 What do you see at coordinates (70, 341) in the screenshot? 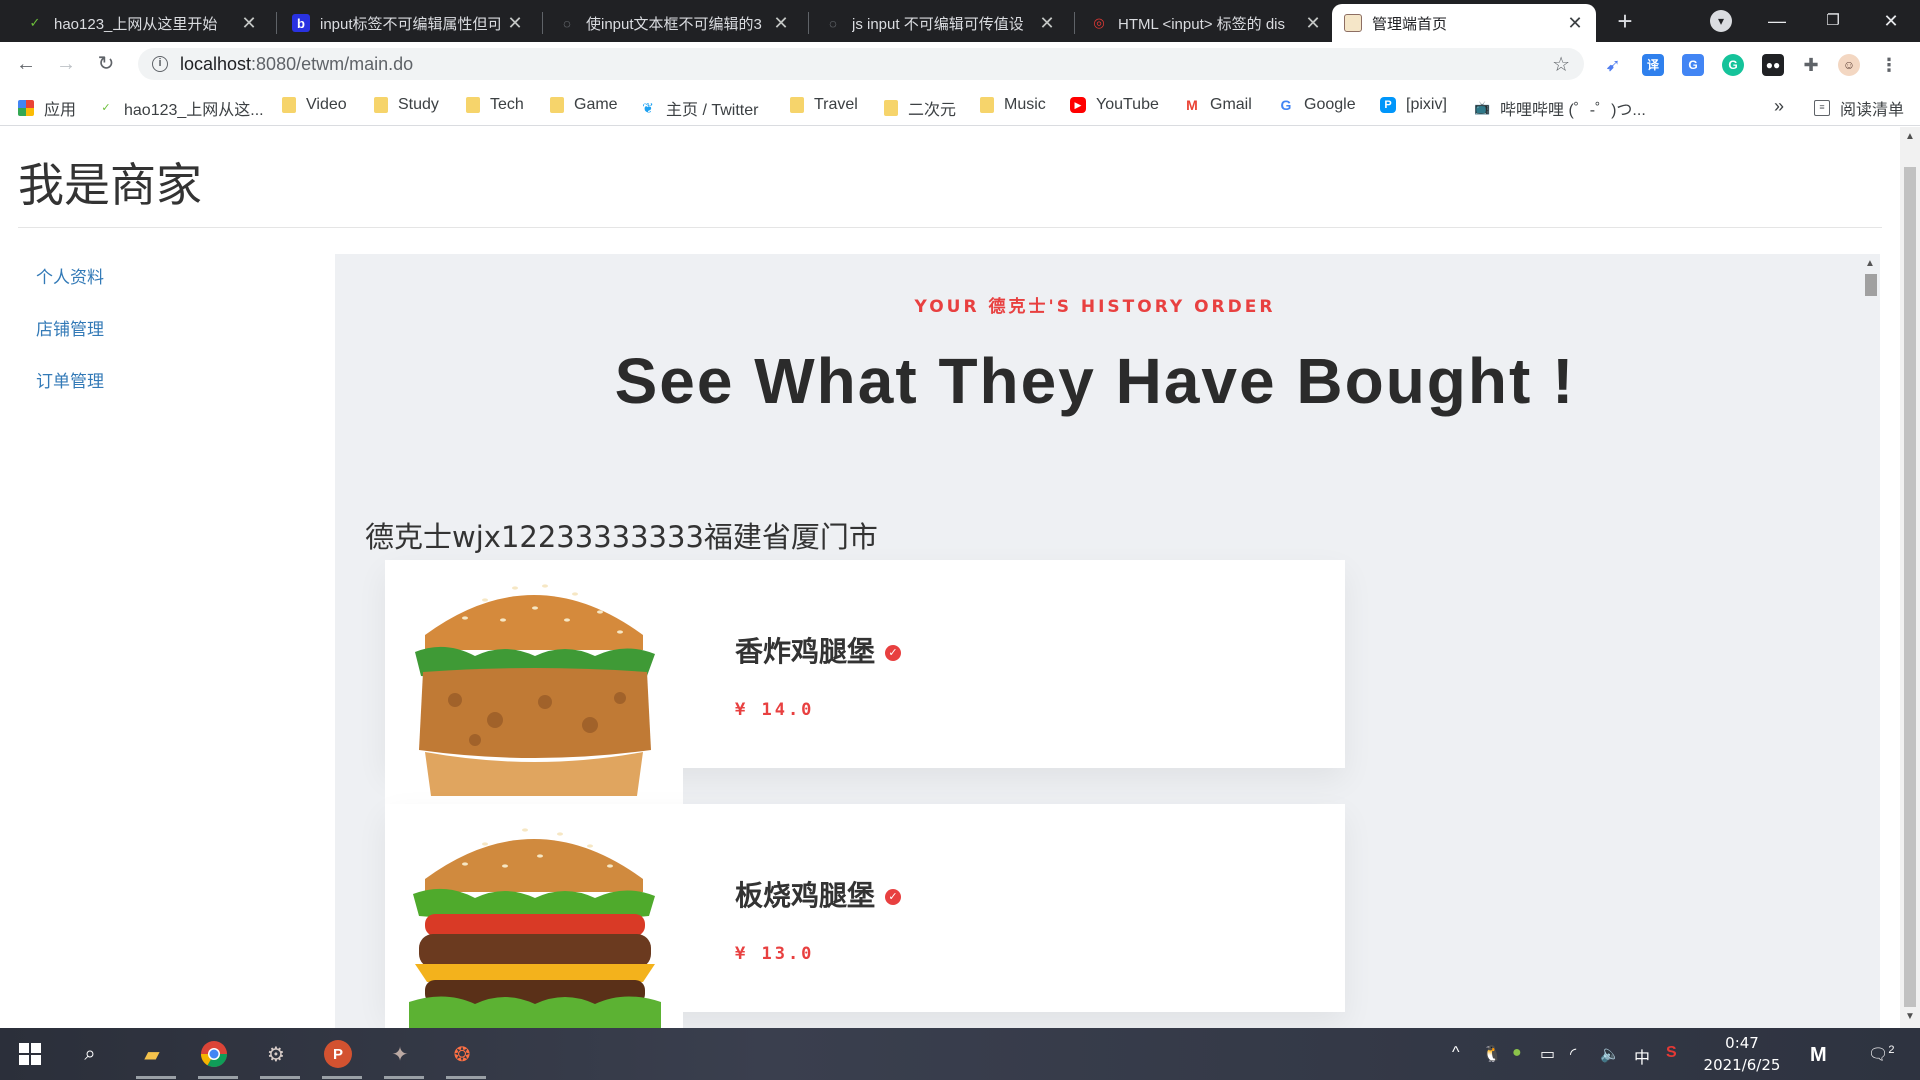
I see `nav-store-link: 店铺管理` at bounding box center [70, 341].